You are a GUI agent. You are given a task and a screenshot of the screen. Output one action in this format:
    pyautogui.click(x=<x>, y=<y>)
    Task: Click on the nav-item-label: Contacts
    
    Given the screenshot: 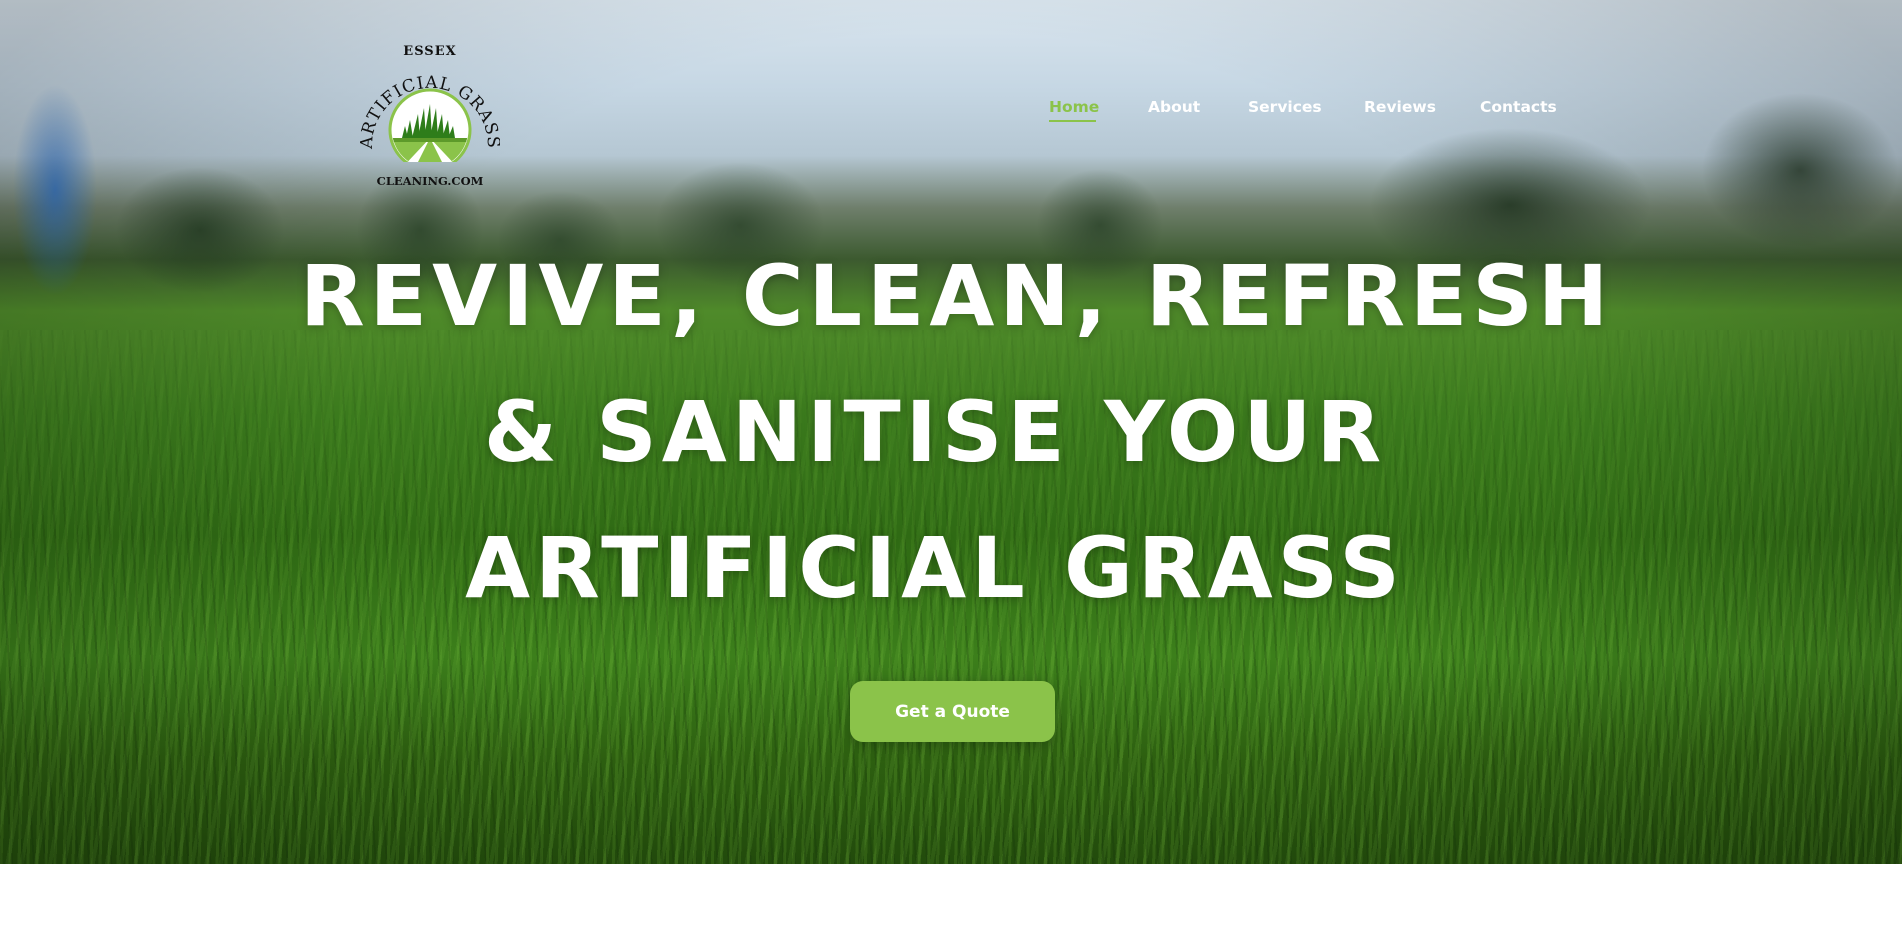 What is the action you would take?
    pyautogui.click(x=1518, y=107)
    